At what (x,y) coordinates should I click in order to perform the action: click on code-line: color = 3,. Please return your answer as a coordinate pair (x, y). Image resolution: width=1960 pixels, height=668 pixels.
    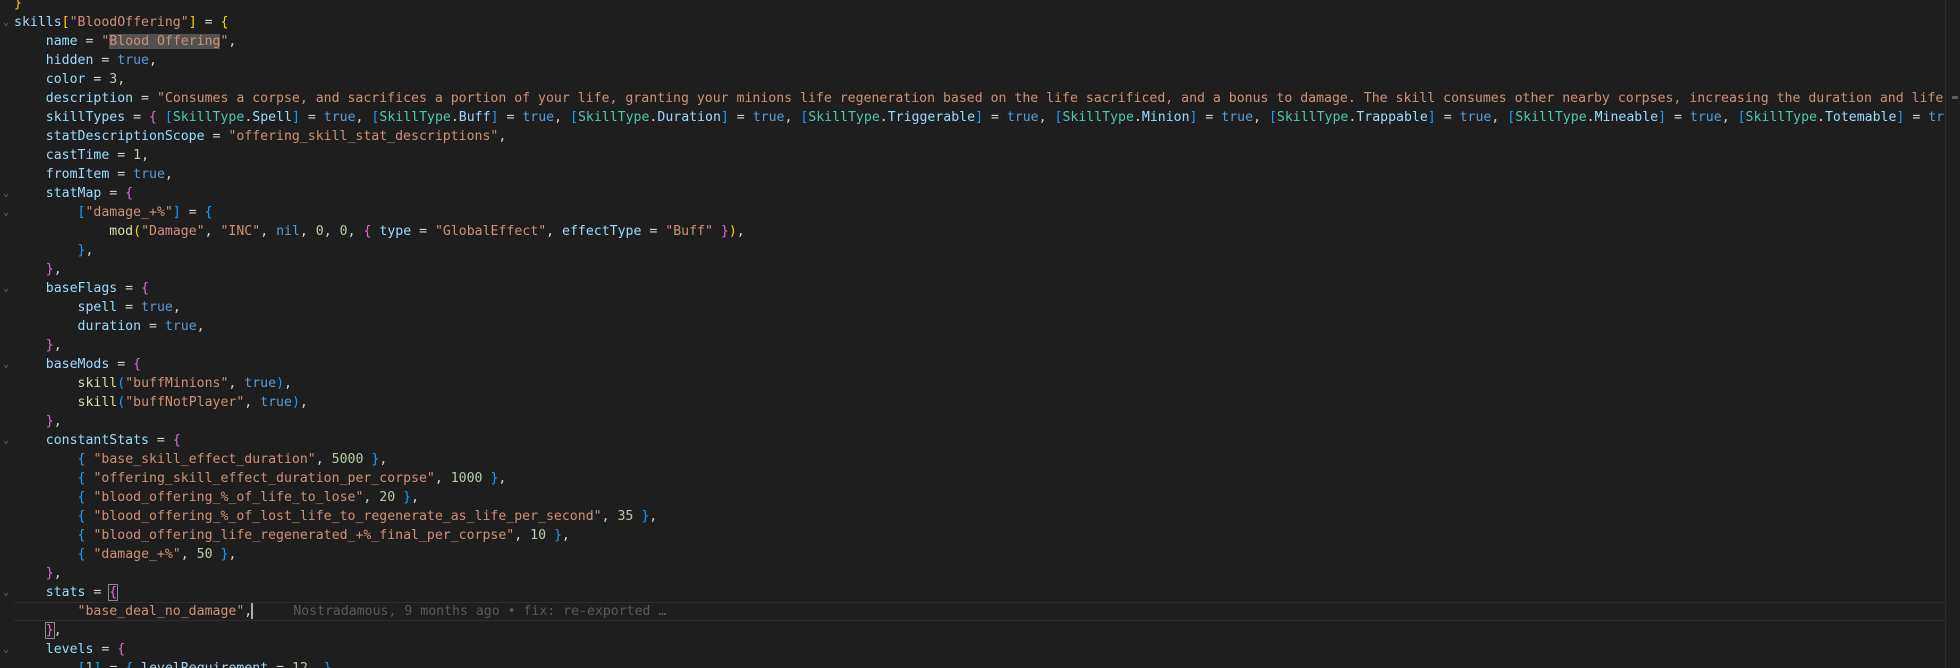
    Looking at the image, I should click on (987, 79).